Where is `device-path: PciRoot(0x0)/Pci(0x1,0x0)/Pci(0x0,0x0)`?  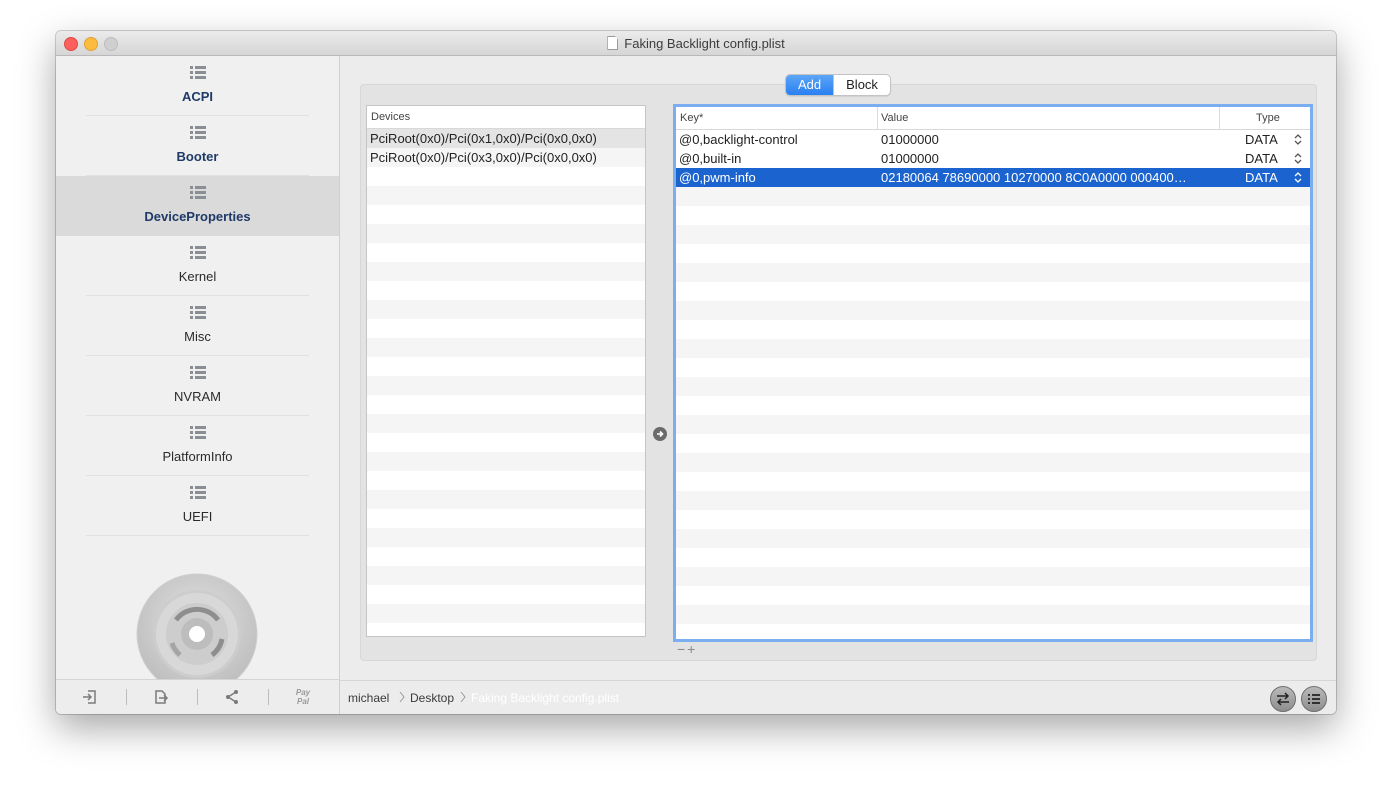
device-path: PciRoot(0x0)/Pci(0x1,0x0)/Pci(0x0,0x0) is located at coordinates (483, 138).